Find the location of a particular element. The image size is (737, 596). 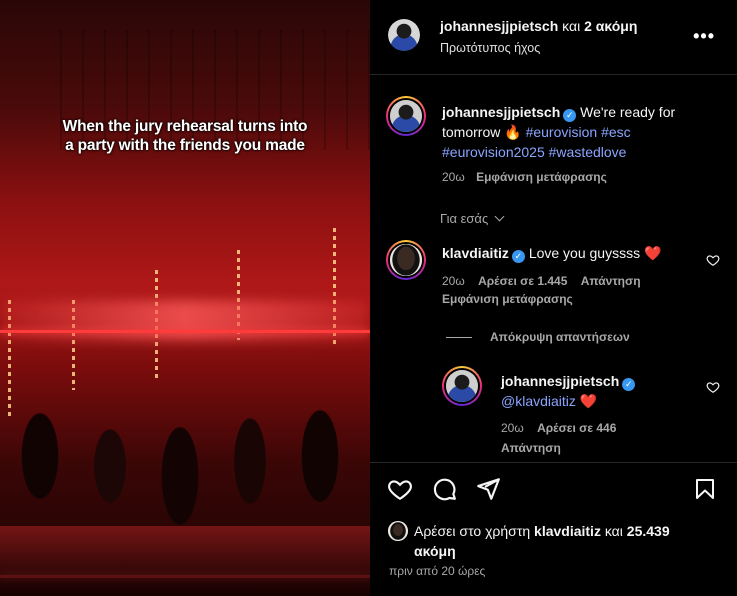

comment-username: klavdiaitiz is located at coordinates (475, 253).